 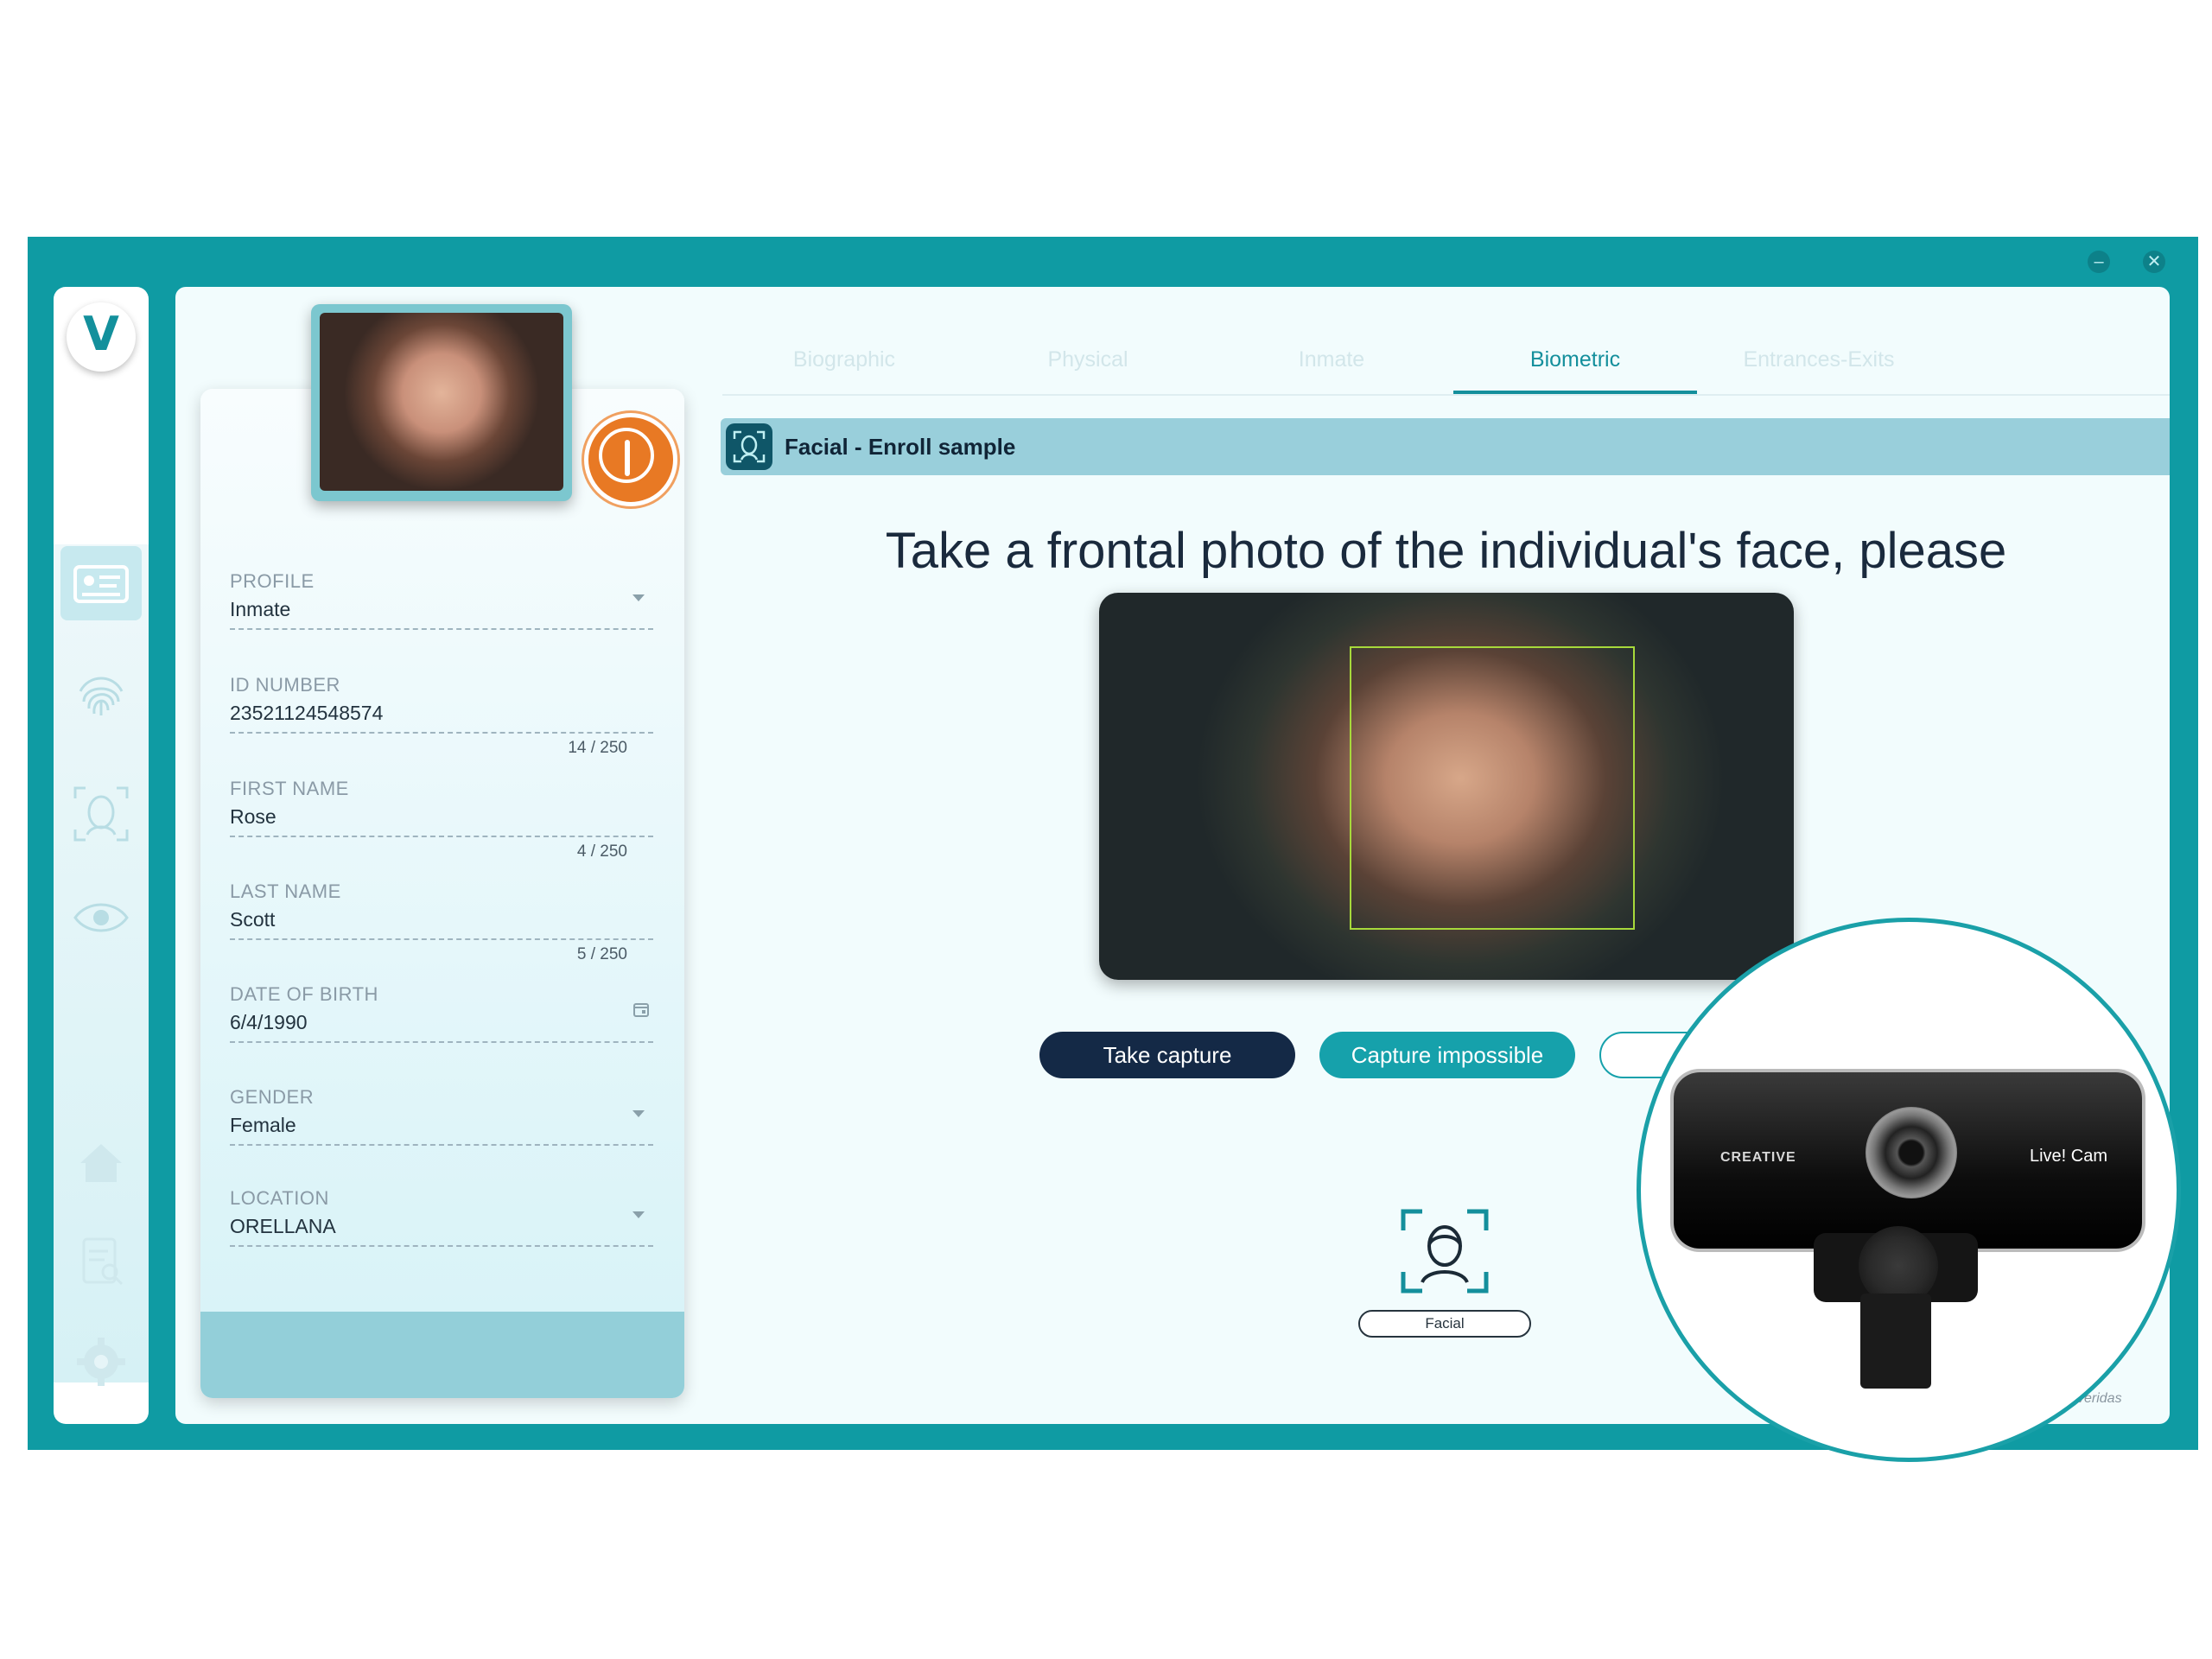 What do you see at coordinates (101, 855) in the screenshot?
I see `sidebar: V` at bounding box center [101, 855].